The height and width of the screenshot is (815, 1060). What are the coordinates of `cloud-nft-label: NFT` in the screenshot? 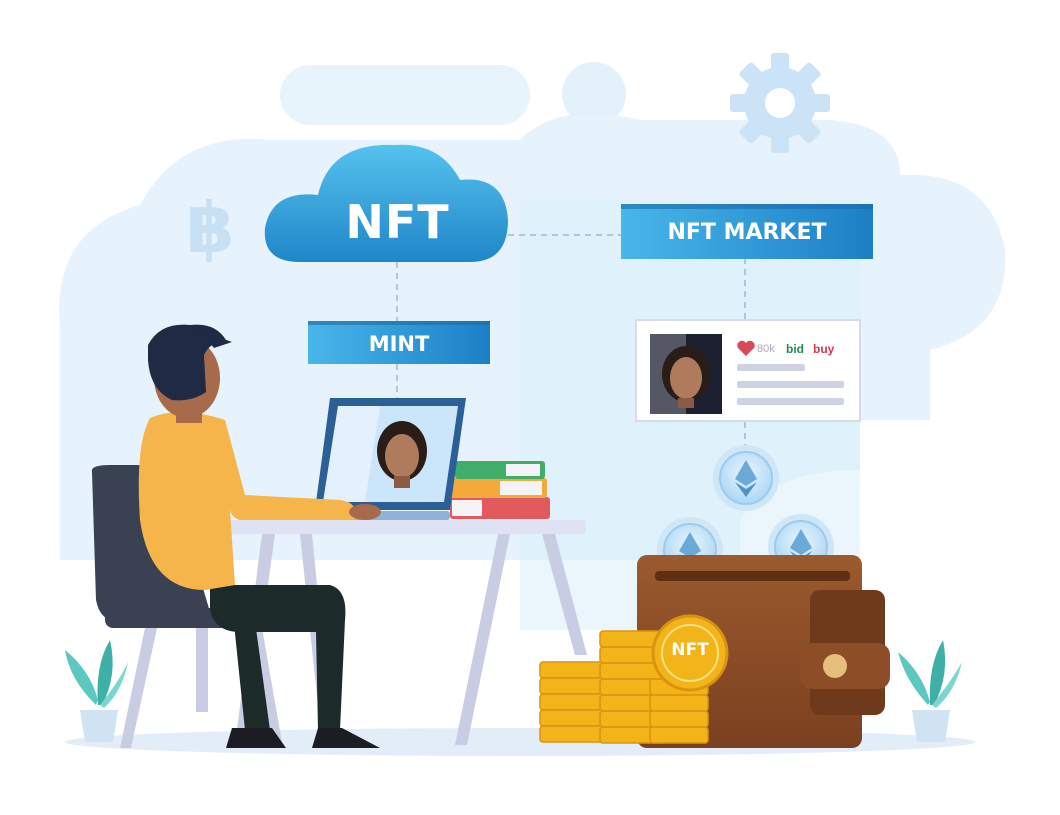 It's located at (397, 222).